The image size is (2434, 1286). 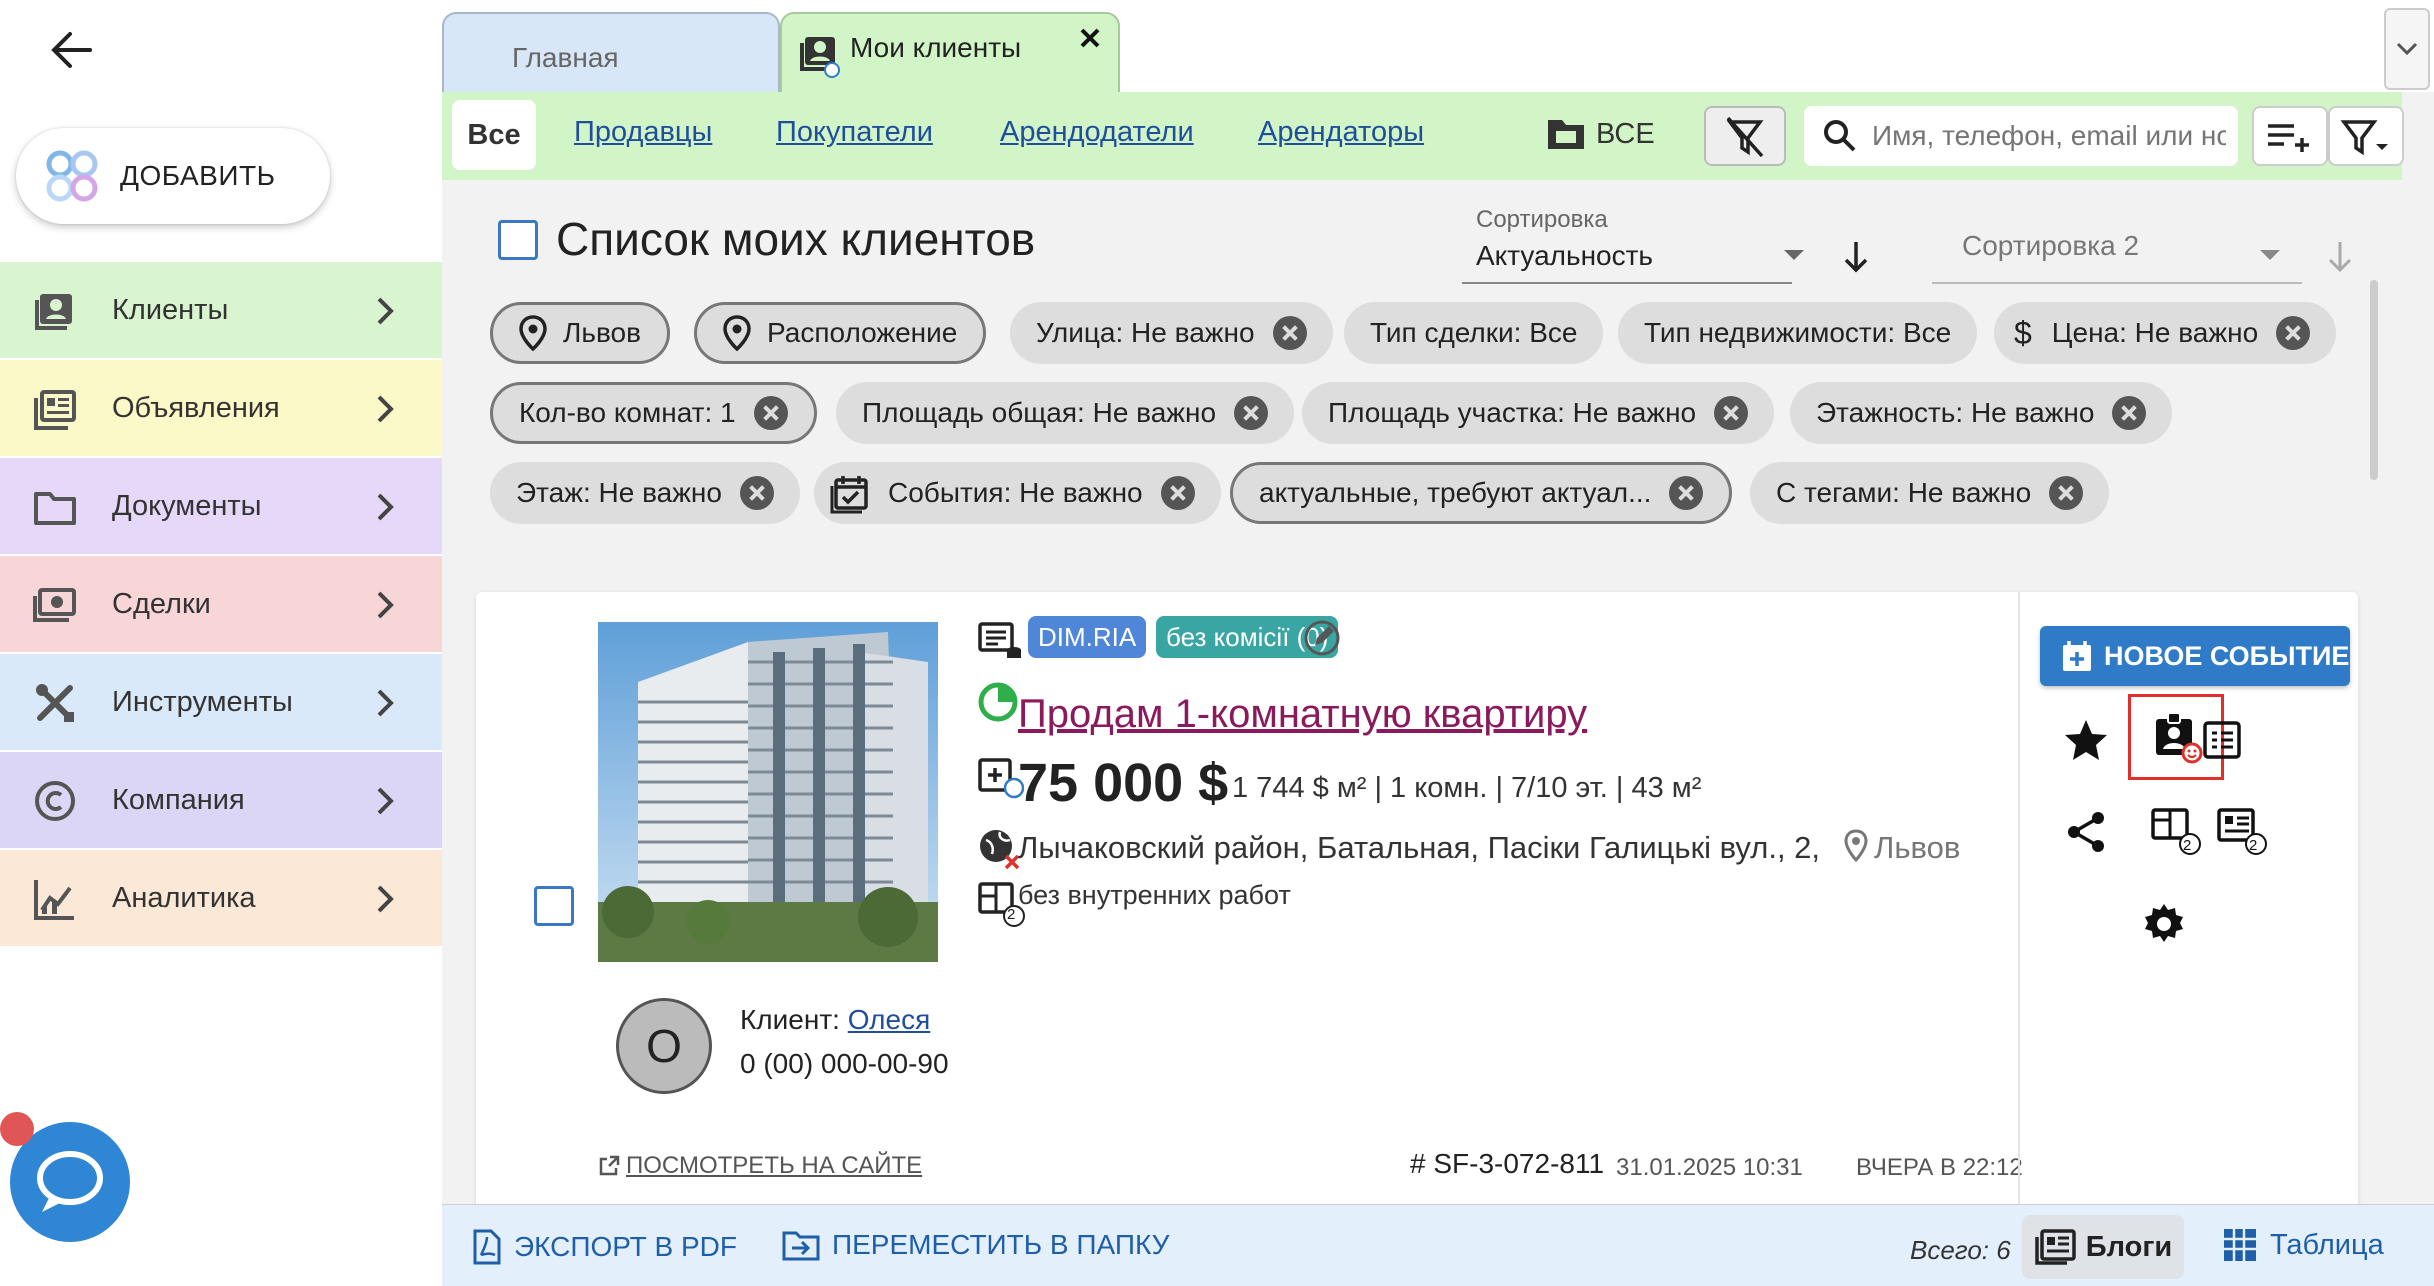 What do you see at coordinates (2049, 136) in the screenshot?
I see `search-input` at bounding box center [2049, 136].